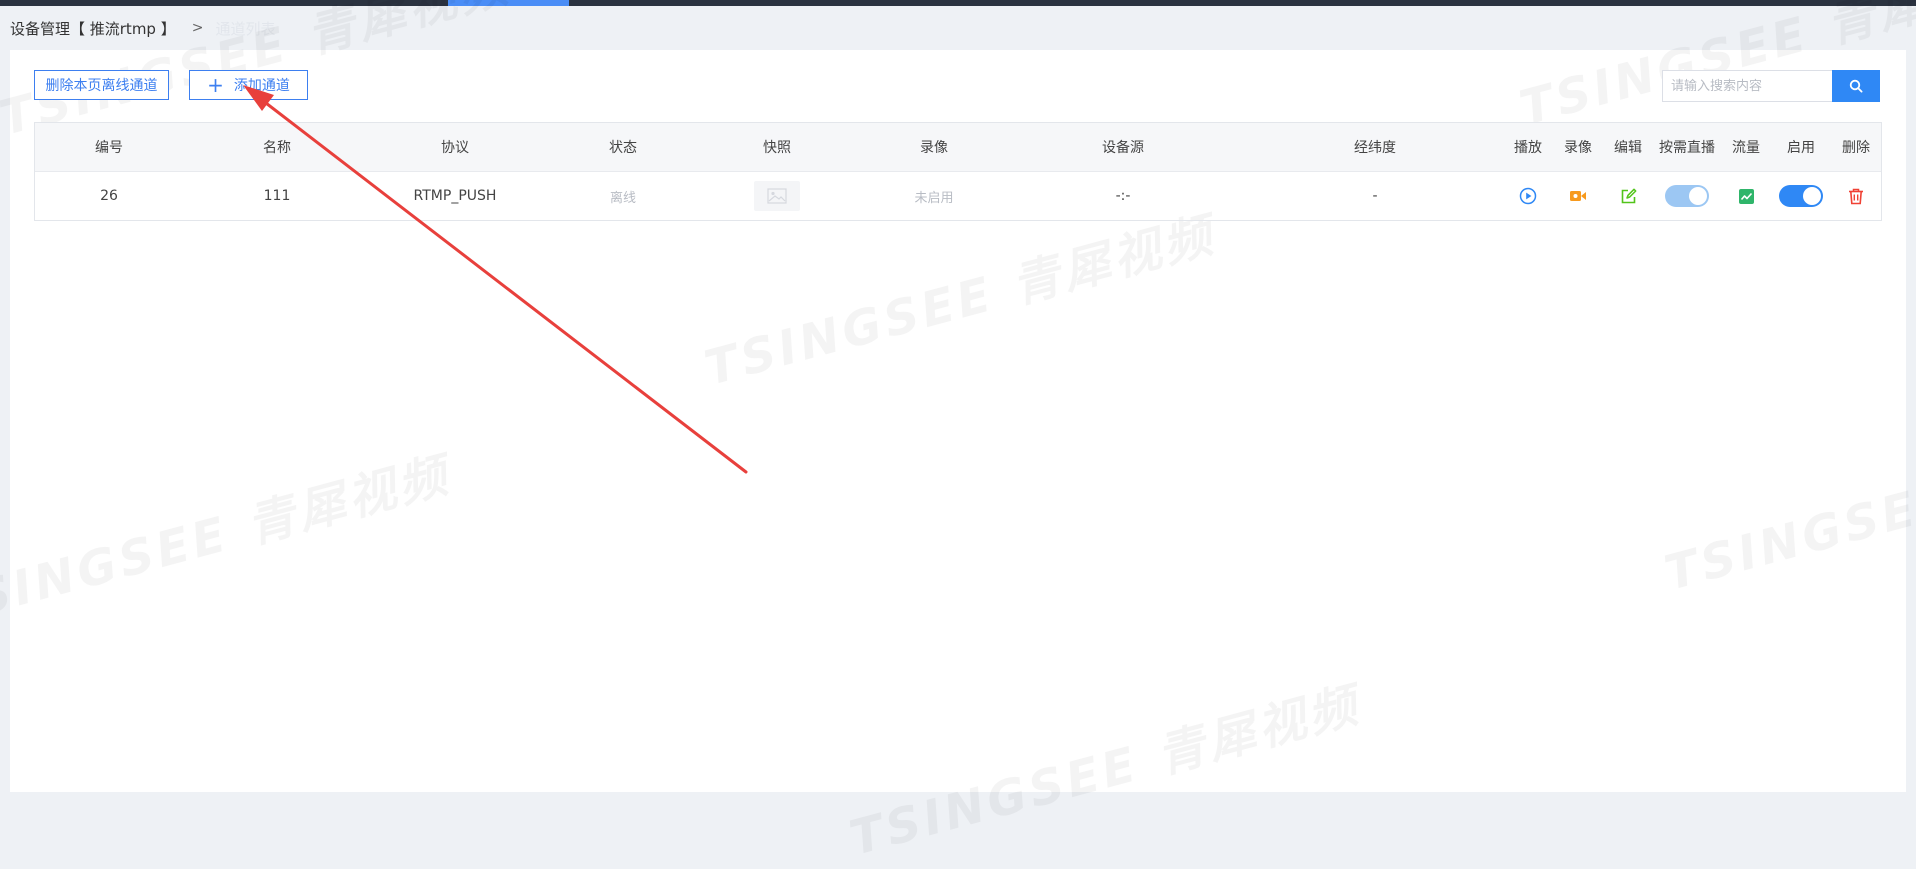 The width and height of the screenshot is (1916, 869). I want to click on header-record-action: 录像, so click(1578, 148).